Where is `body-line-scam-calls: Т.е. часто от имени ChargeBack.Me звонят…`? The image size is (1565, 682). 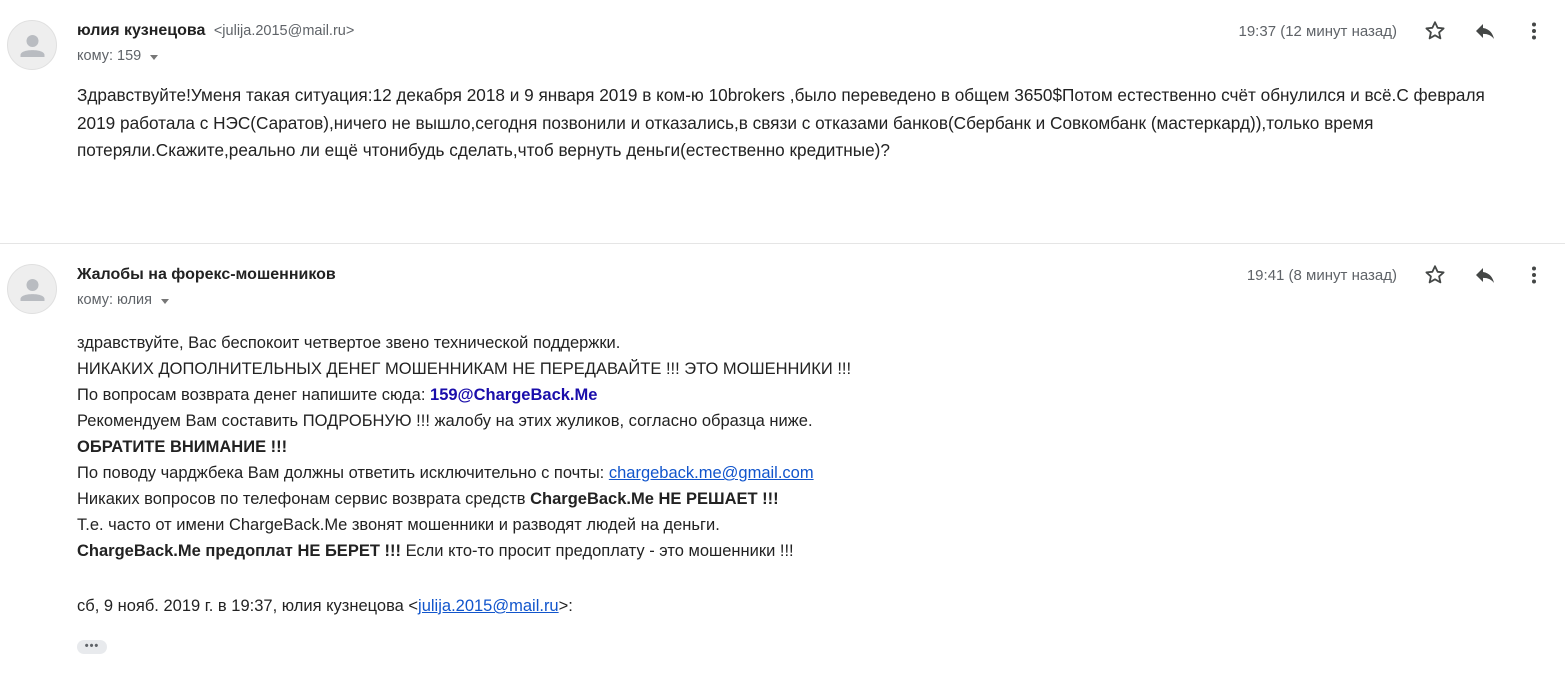
body-line-scam-calls: Т.е. часто от имени ChargeBack.Me звонят… is located at coordinates (398, 525).